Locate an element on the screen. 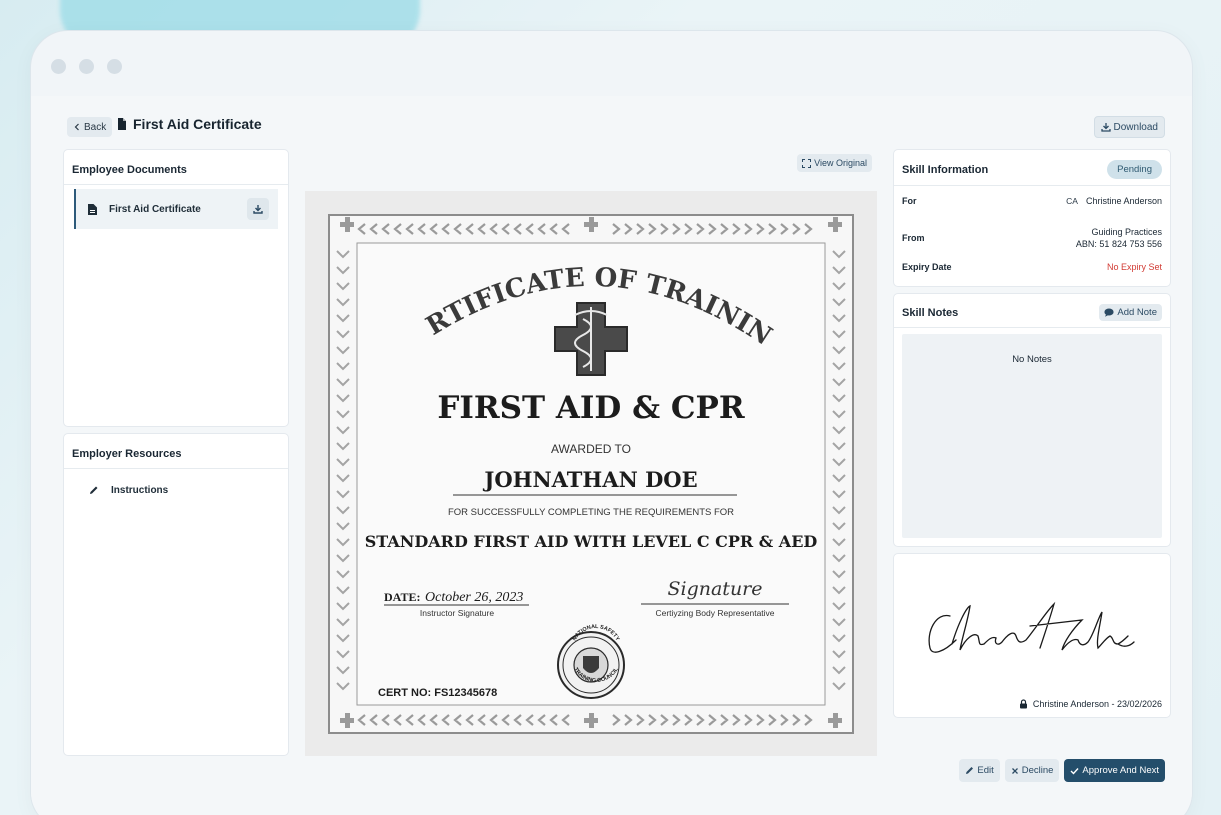 The height and width of the screenshot is (815, 1221). employer-resources-title: Employer Resources is located at coordinates (176, 451).